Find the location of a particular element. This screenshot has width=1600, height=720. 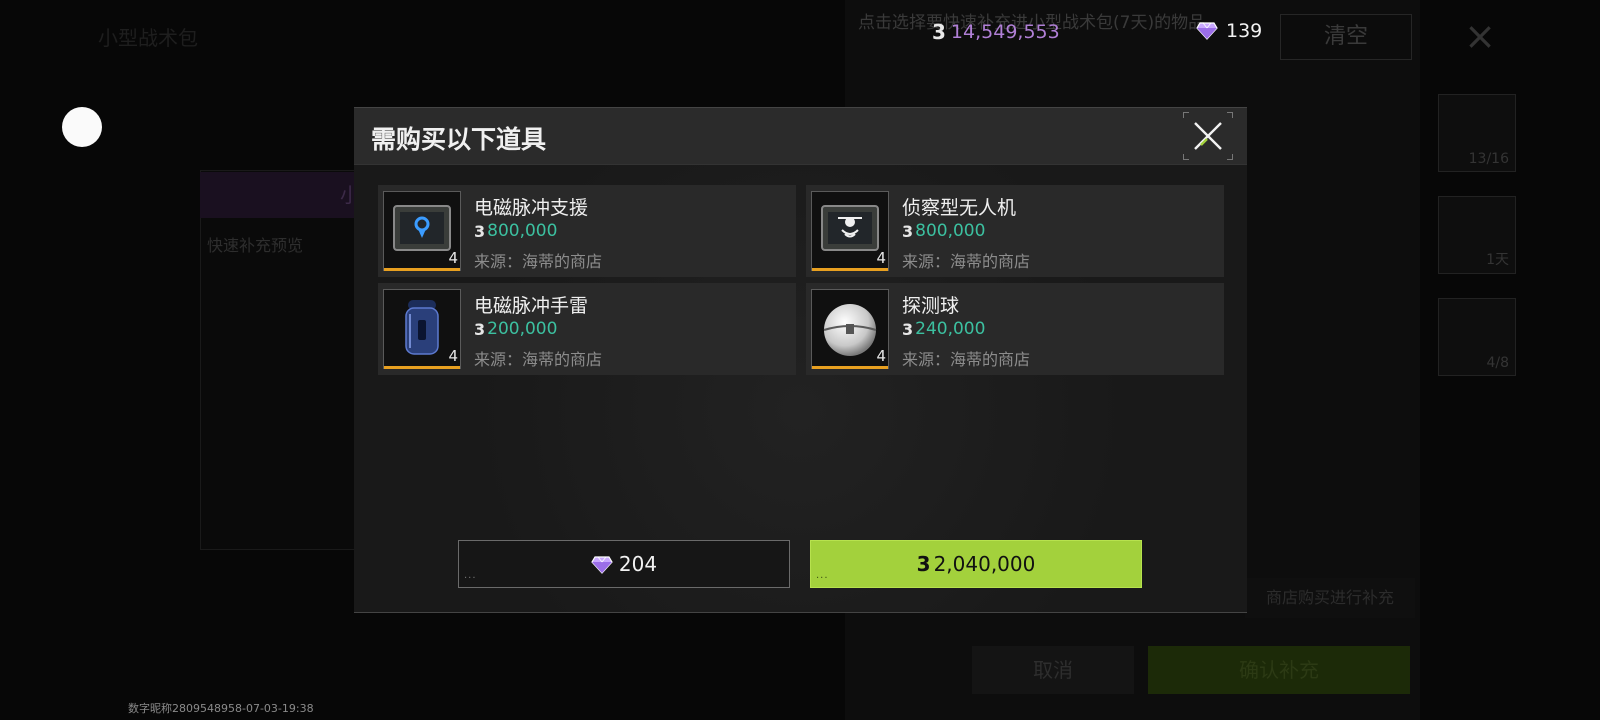

buy-with-coins-button: ··· 3 2,040,000 is located at coordinates (976, 564).